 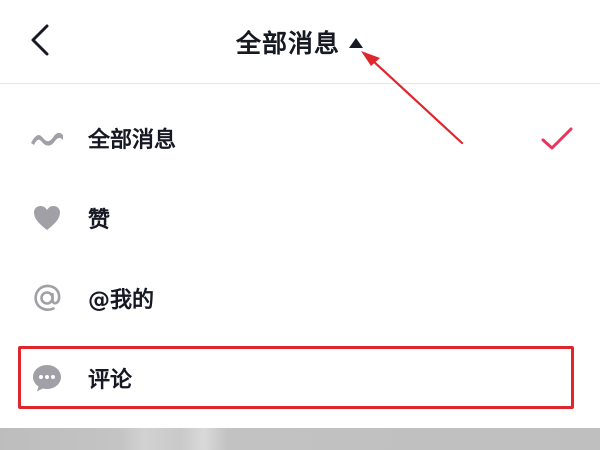 I want to click on menu-item-label: 赞, so click(x=99, y=220).